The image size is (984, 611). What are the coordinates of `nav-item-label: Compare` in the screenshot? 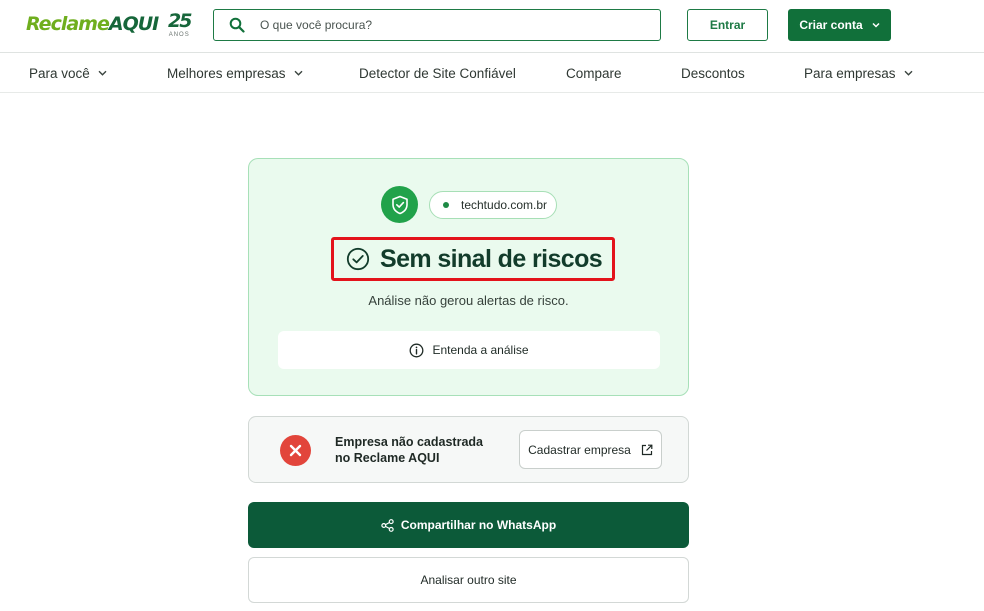 It's located at (594, 73).